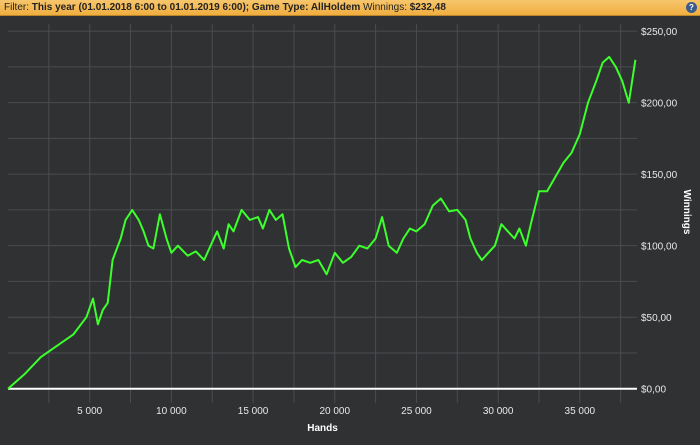 The width and height of the screenshot is (700, 445). I want to click on y-tick-label: $150,00, so click(659, 175).